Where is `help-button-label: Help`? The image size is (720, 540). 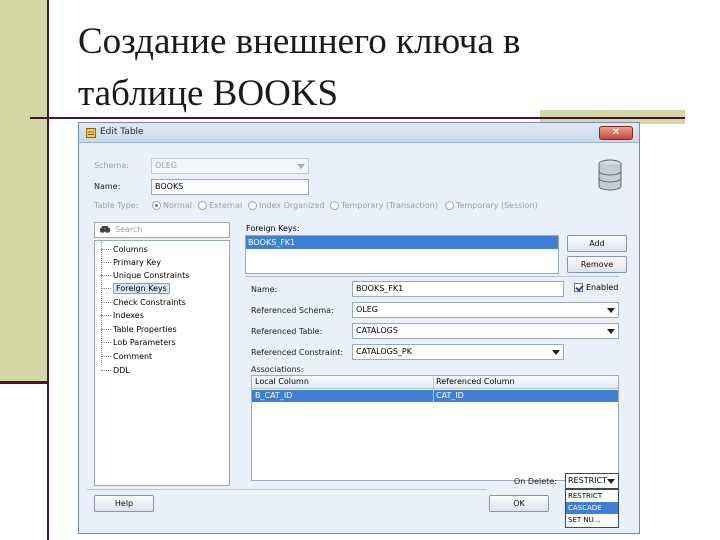
help-button-label: Help is located at coordinates (124, 503).